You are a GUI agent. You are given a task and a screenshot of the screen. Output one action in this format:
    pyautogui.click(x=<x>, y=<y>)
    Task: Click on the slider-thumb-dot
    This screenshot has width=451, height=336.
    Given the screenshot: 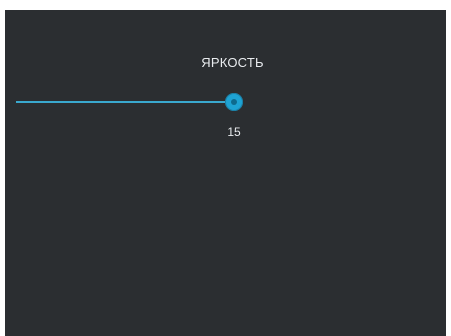 What is the action you would take?
    pyautogui.click(x=234, y=102)
    